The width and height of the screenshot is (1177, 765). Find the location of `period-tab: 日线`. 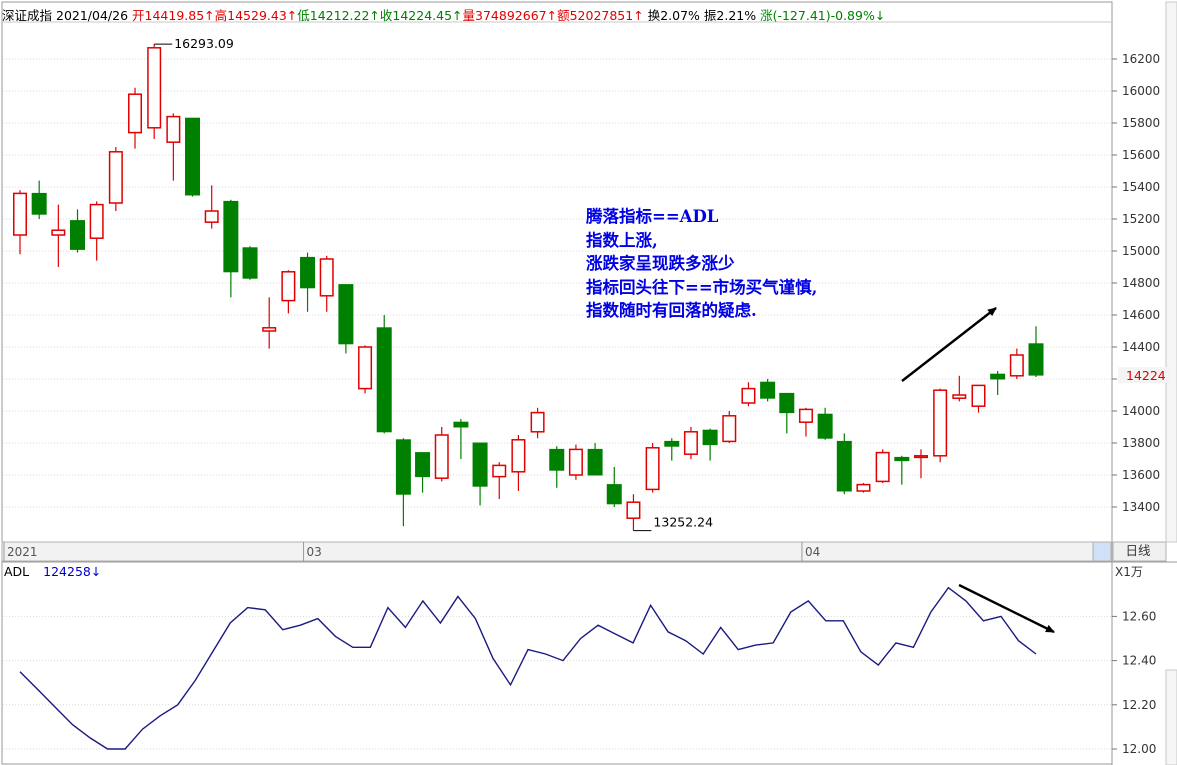

period-tab: 日线 is located at coordinates (1138, 551).